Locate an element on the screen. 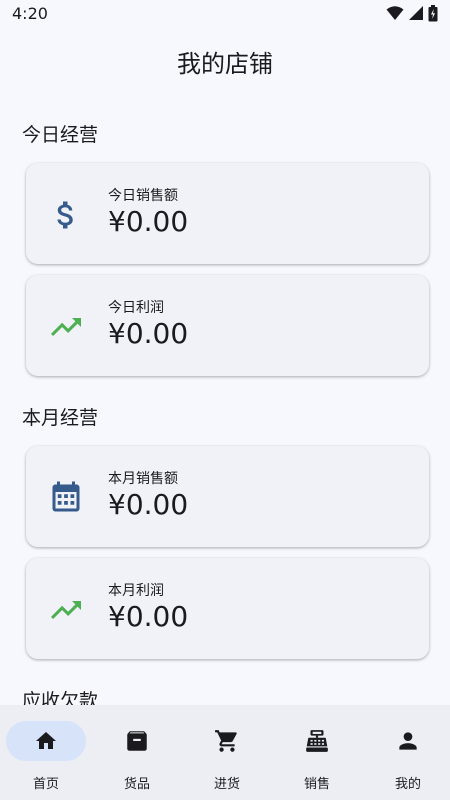 The width and height of the screenshot is (450, 800). home-icon is located at coordinates (46, 740).